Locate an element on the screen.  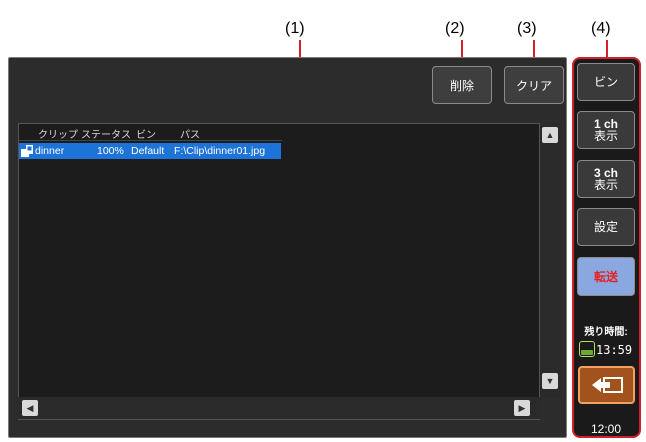
column-bin: ビン is located at coordinates (146, 133).